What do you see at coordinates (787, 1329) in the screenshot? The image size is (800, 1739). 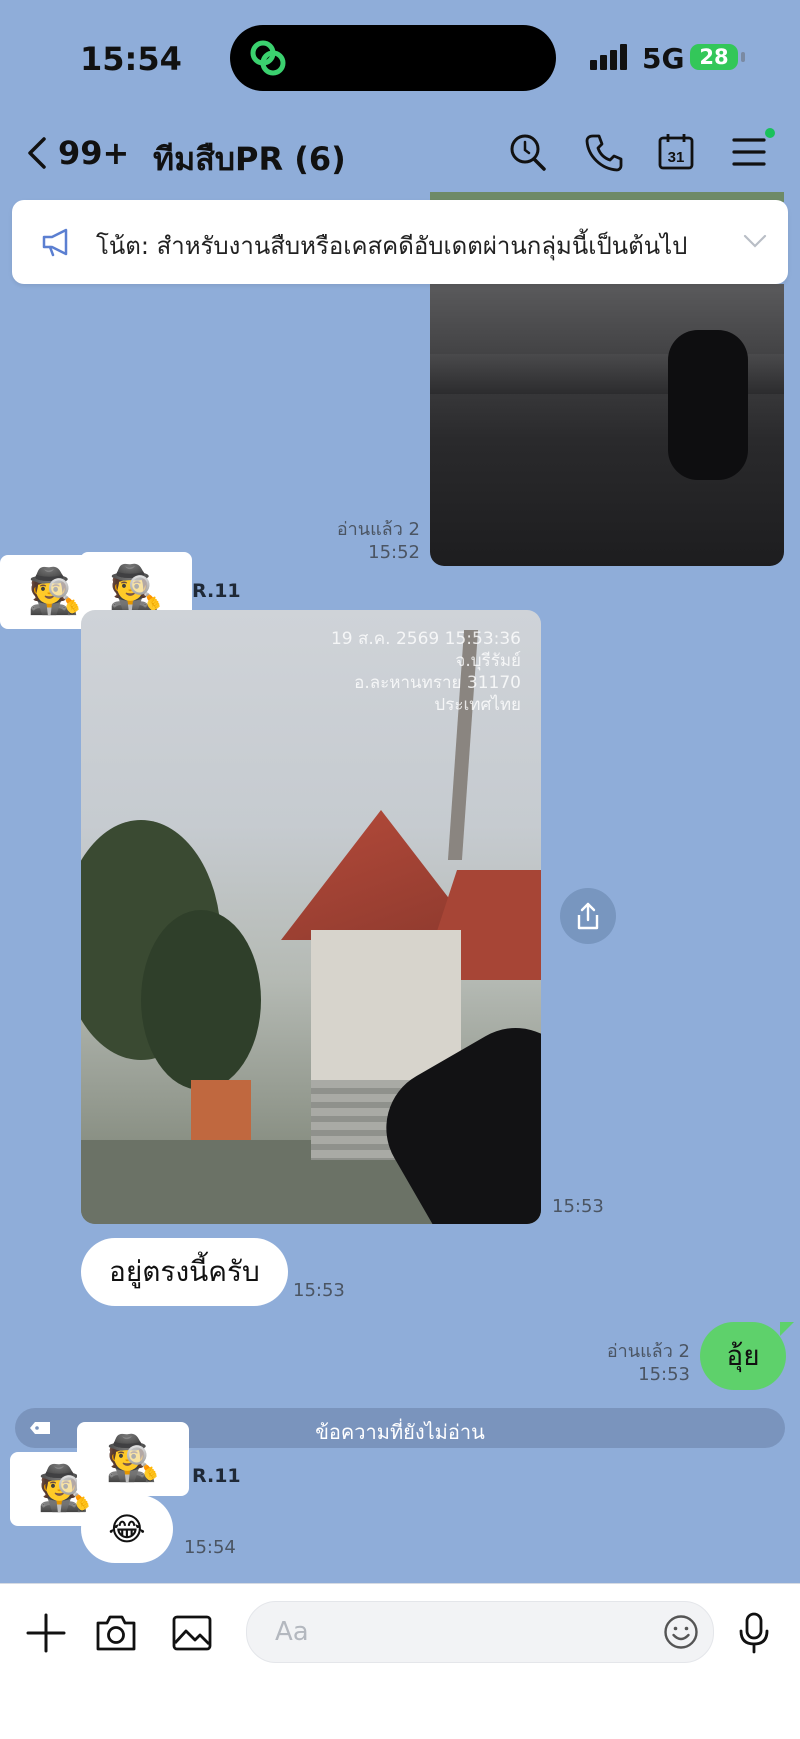 I see `bubble-tail` at bounding box center [787, 1329].